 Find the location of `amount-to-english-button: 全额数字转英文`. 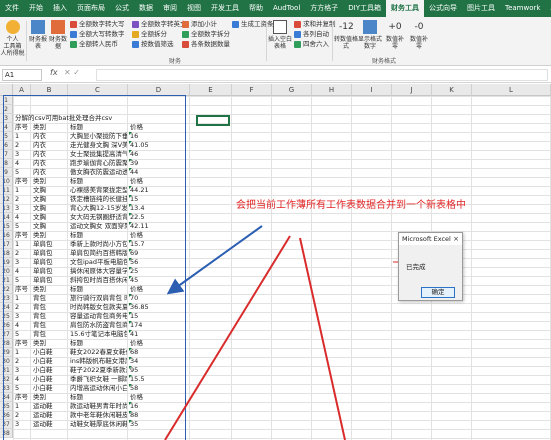

amount-to-english-button: 全额数字转英文 is located at coordinates (159, 24).